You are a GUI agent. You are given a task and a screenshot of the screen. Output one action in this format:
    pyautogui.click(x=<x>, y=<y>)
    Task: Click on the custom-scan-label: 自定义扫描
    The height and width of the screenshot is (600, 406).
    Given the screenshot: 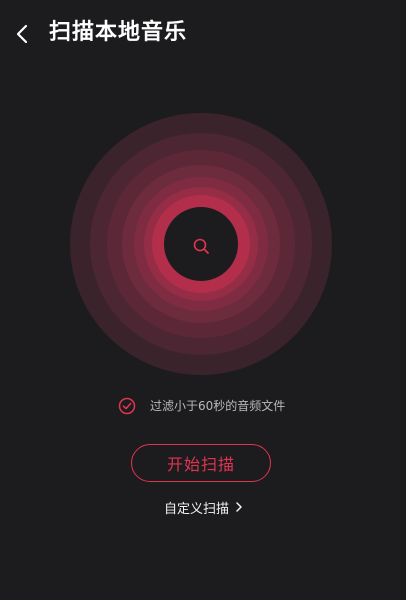 What is the action you would take?
    pyautogui.click(x=197, y=509)
    